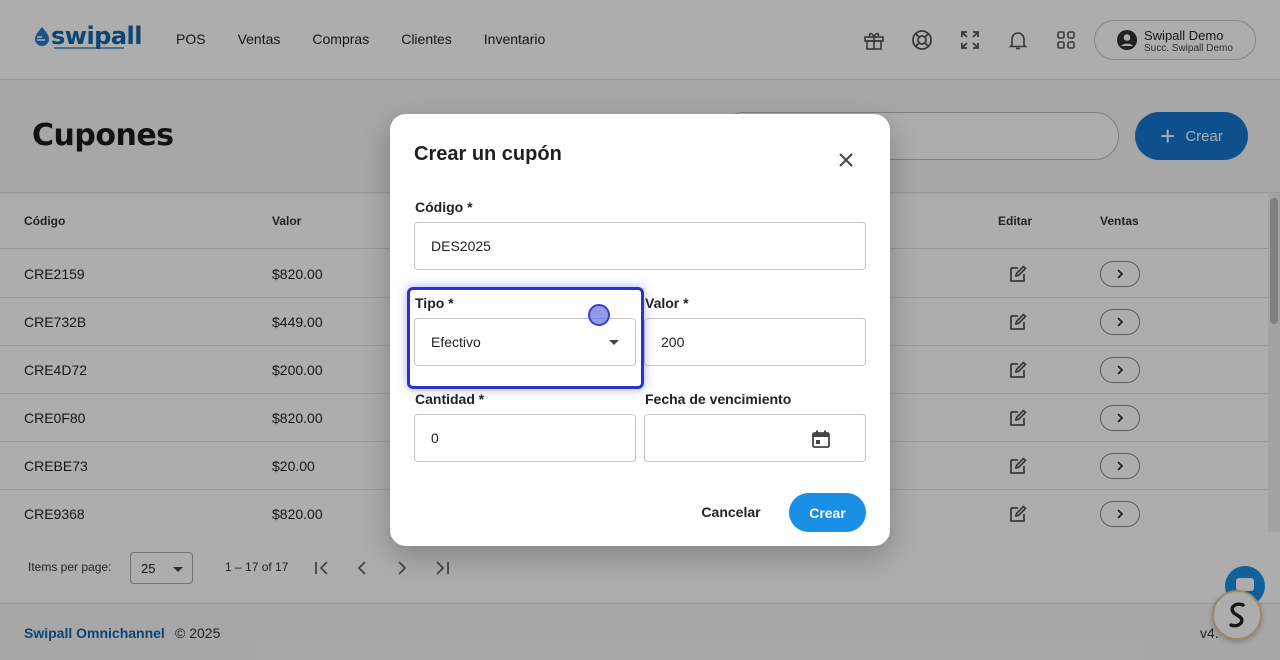 This screenshot has width=1280, height=660. I want to click on close-icon, so click(846, 160).